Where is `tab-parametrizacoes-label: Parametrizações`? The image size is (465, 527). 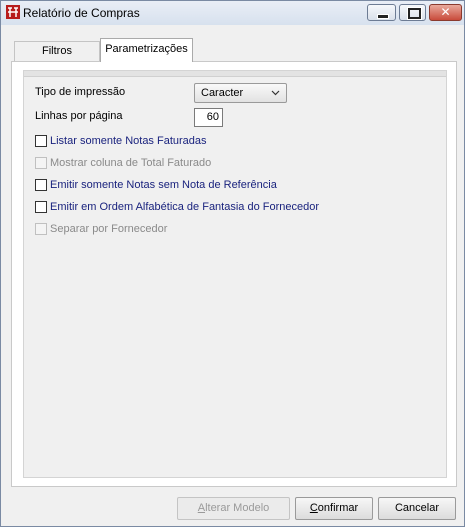 tab-parametrizacoes-label: Parametrizações is located at coordinates (146, 49).